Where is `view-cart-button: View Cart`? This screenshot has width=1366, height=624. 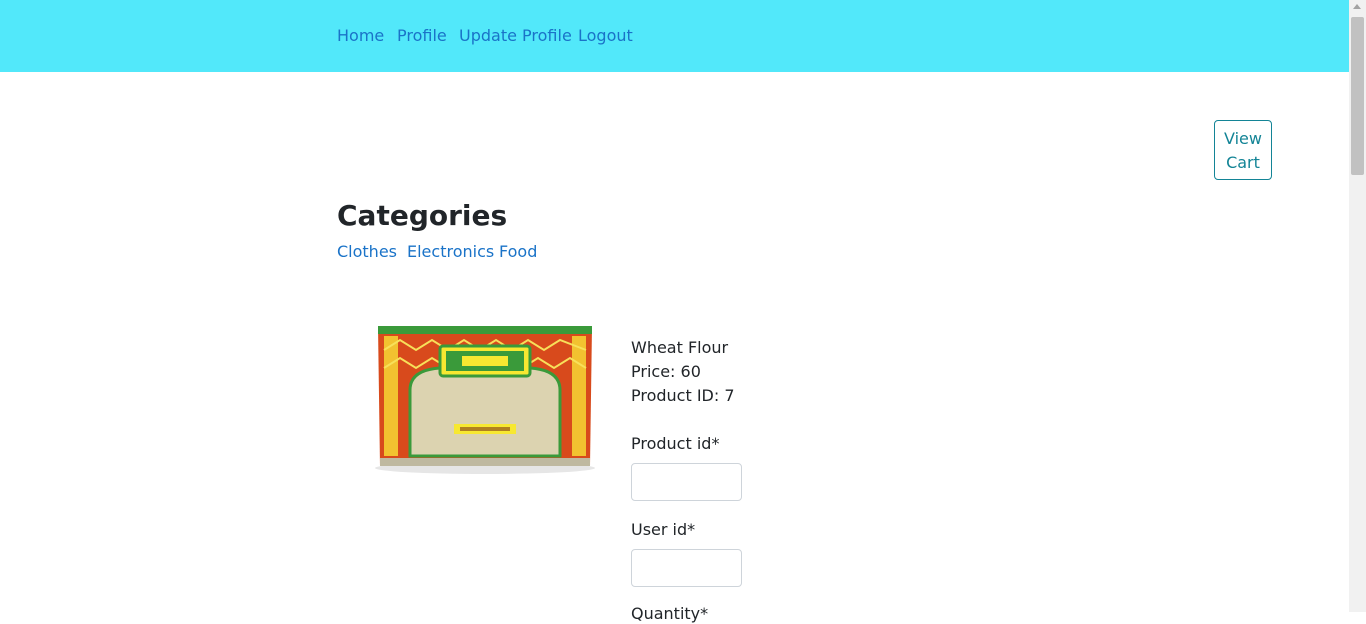
view-cart-button: View Cart is located at coordinates (1243, 150).